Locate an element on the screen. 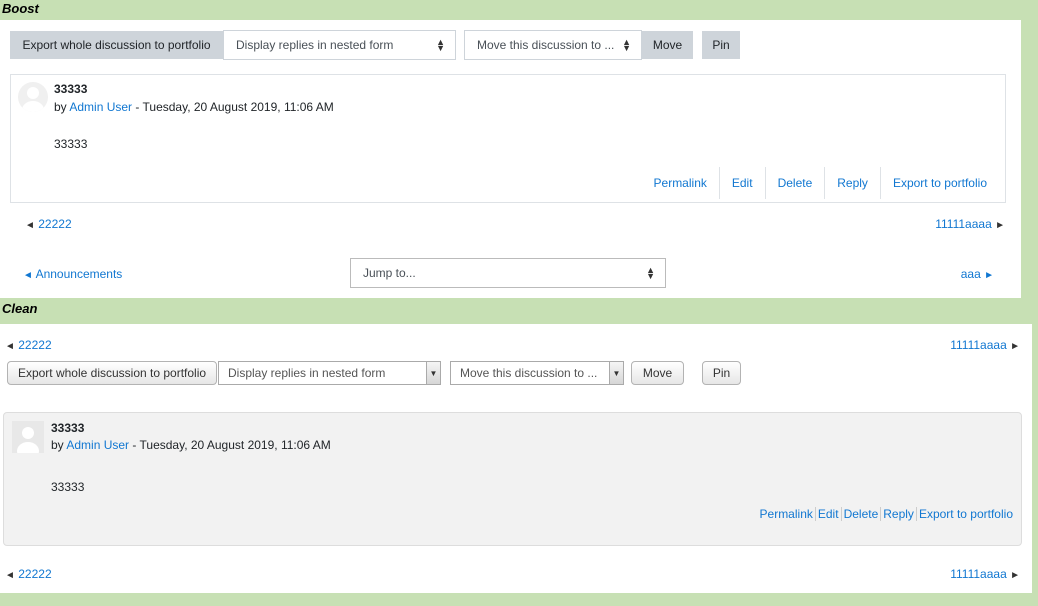 This screenshot has width=1038, height=606. display-mode-select: Display replies in nested form ▲ ▼ is located at coordinates (339, 45).